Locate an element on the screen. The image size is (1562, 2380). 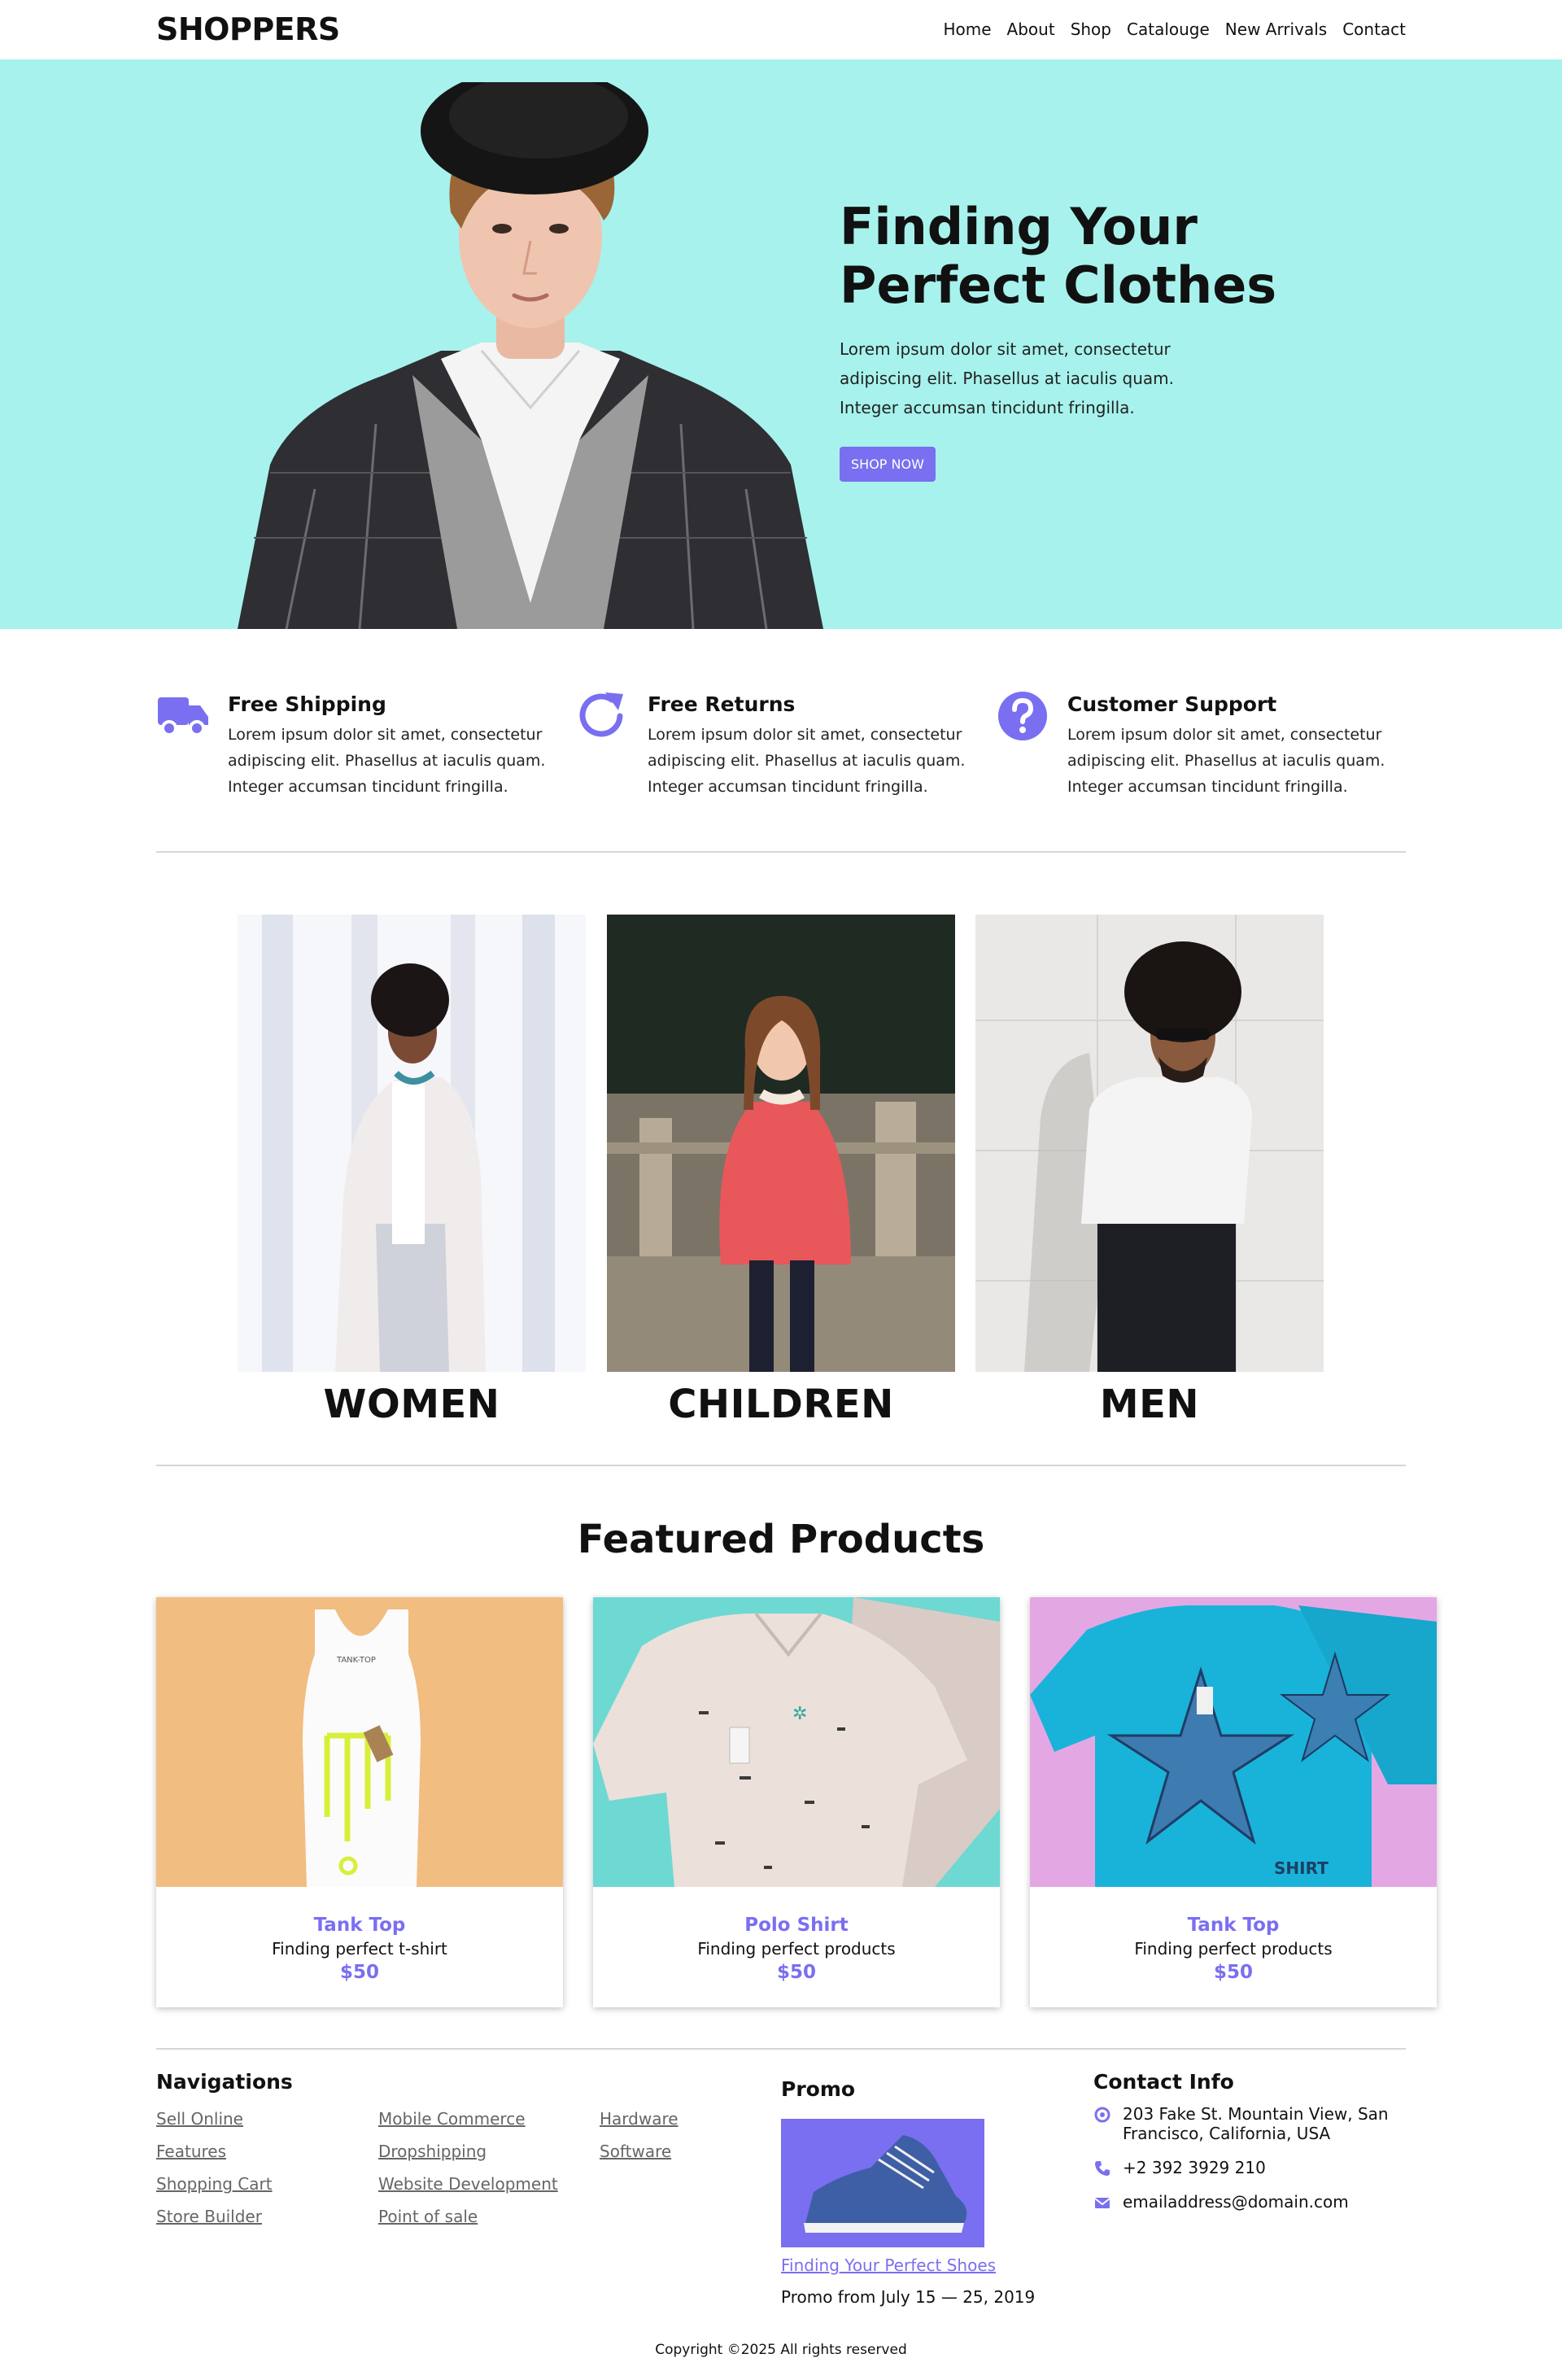
women-category-image is located at coordinates (412, 1143).